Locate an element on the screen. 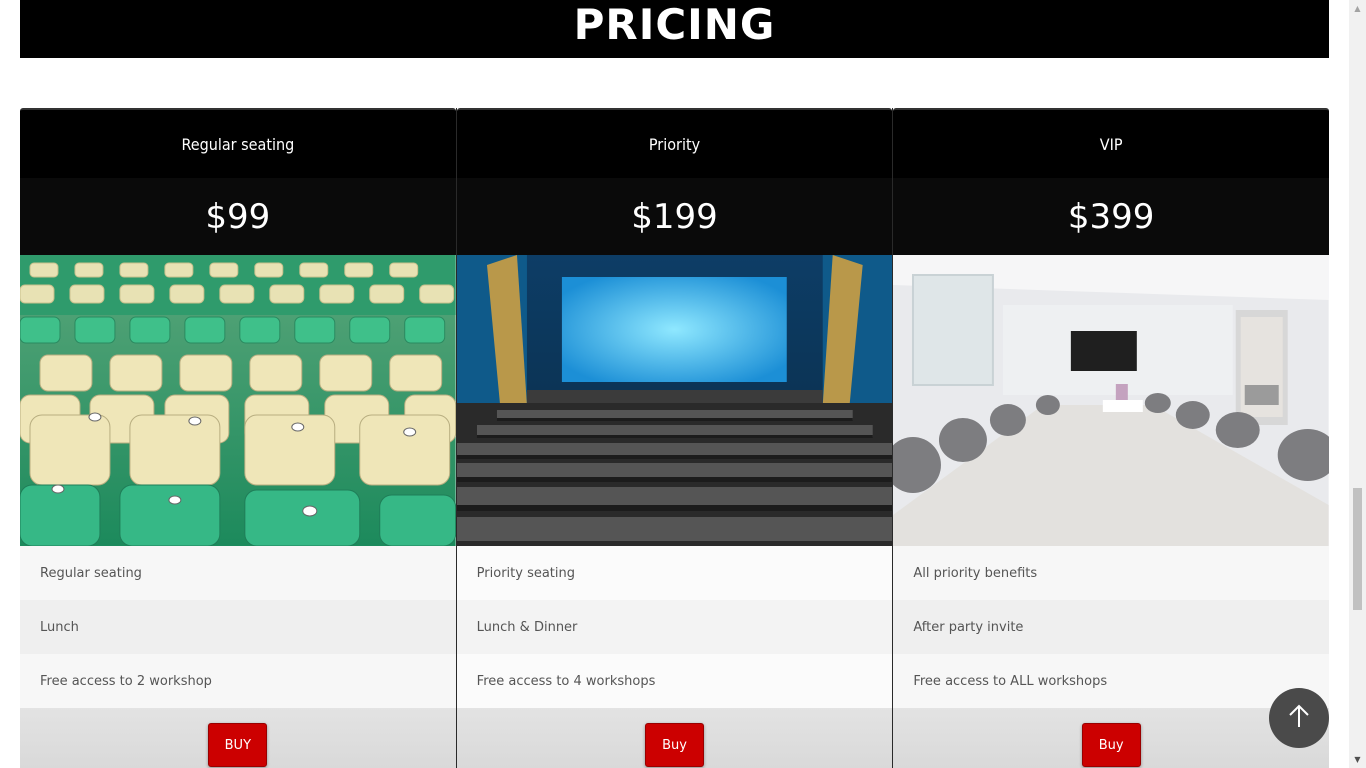 This screenshot has height=768, width=1366. stadium-seats-image is located at coordinates (238, 400).